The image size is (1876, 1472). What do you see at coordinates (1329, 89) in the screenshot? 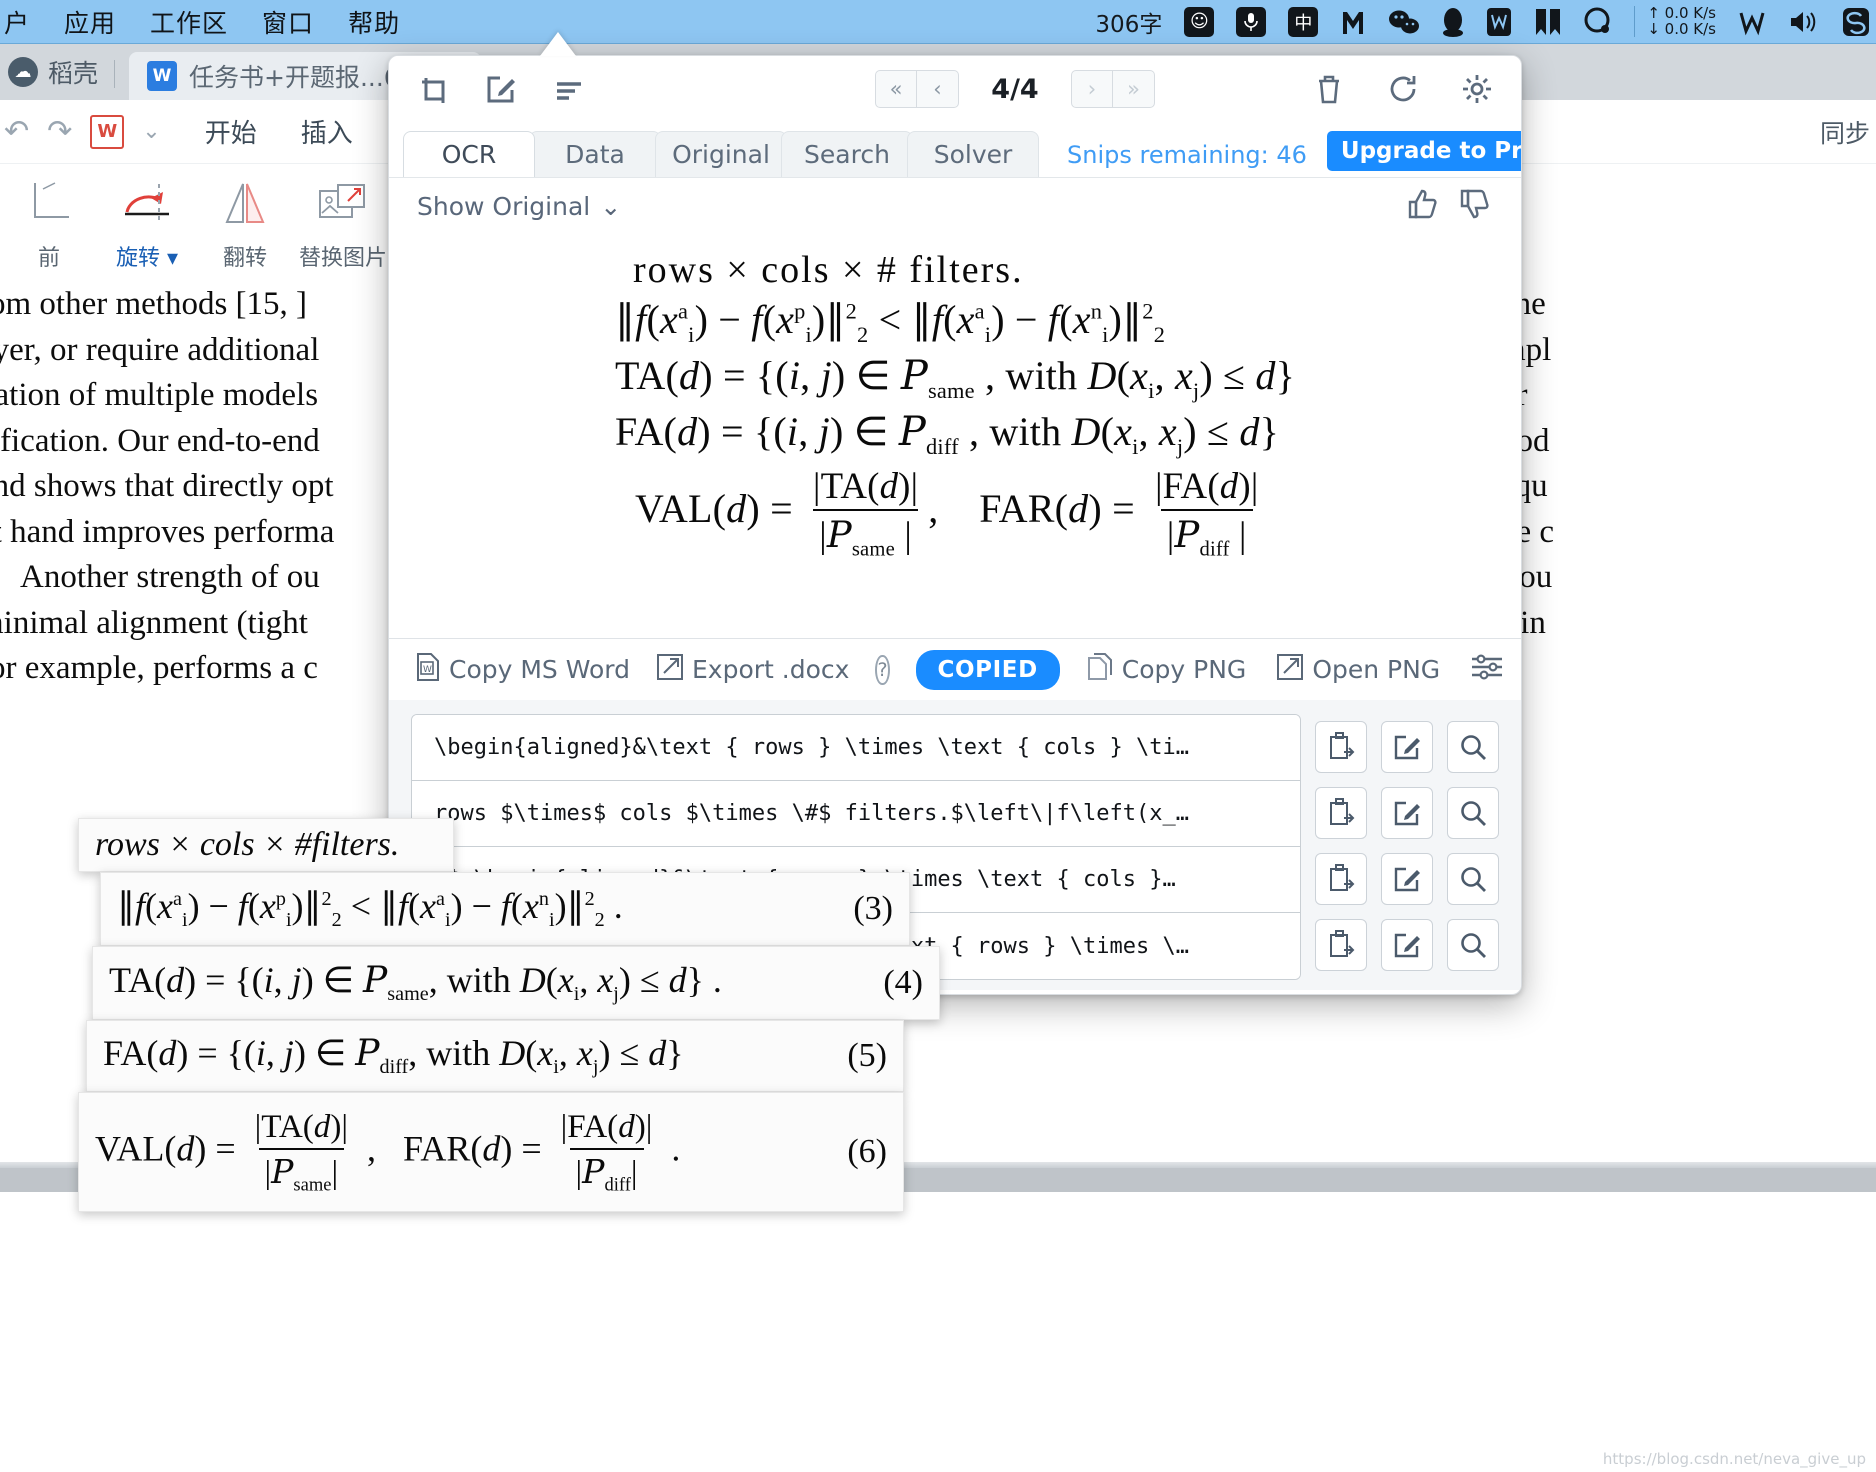
I see `trash-icon` at bounding box center [1329, 89].